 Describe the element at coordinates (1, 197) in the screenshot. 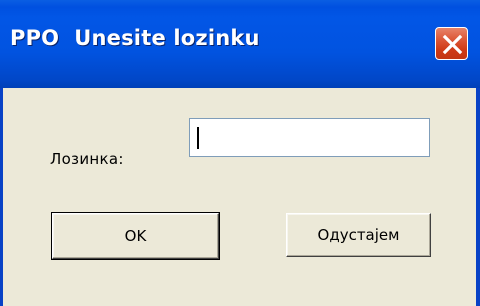

I see `window-frame-left` at that location.